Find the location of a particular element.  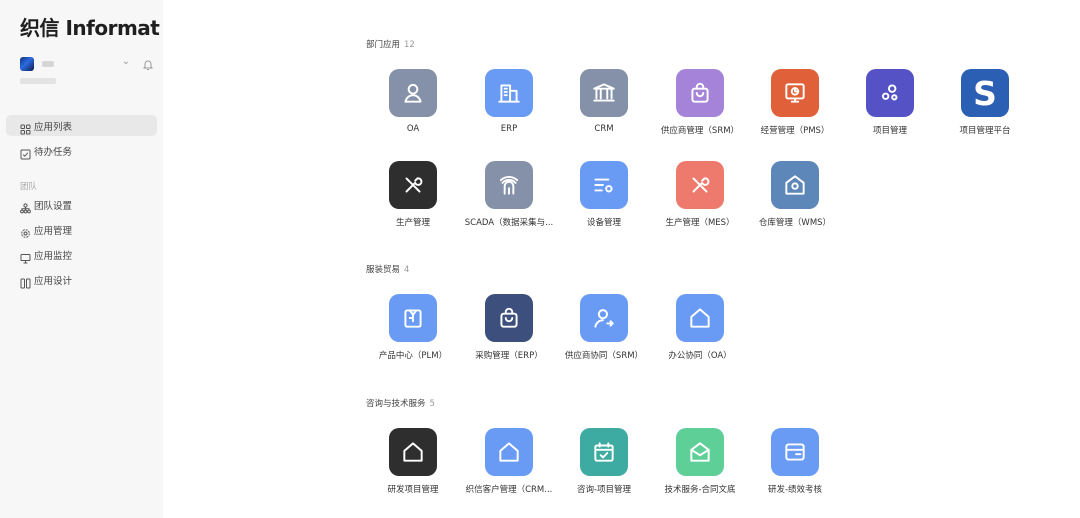

section-name: 服装贸易 is located at coordinates (383, 270).